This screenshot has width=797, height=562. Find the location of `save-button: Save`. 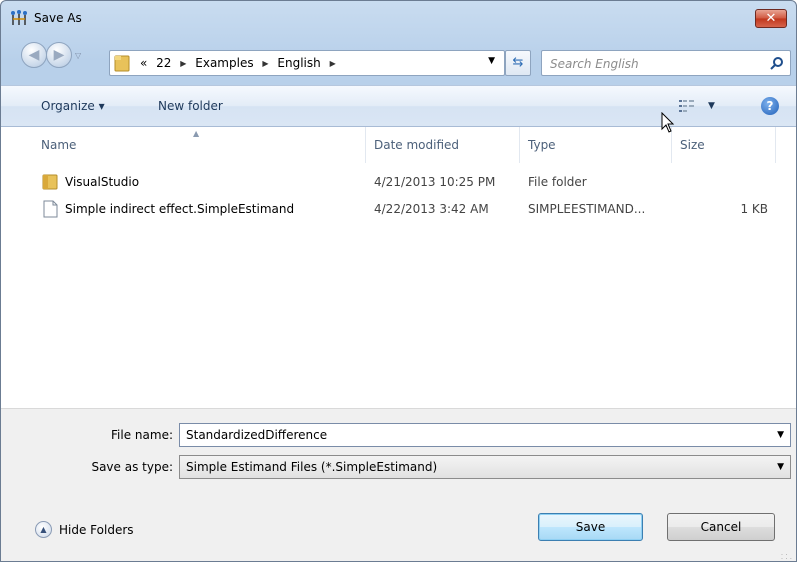

save-button: Save is located at coordinates (590, 527).